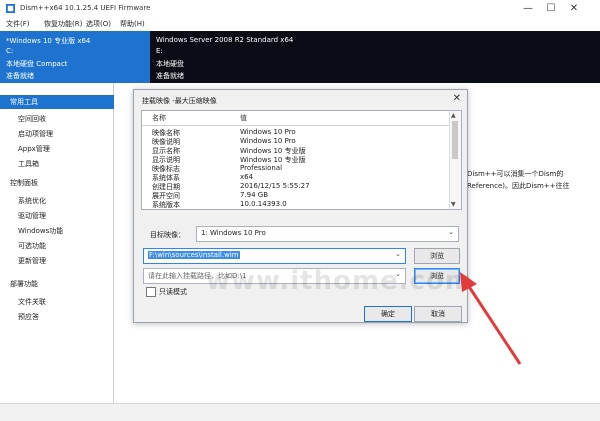 This screenshot has height=421, width=600. Describe the element at coordinates (10, 51) in the screenshot. I see `image-drive: C:` at that location.